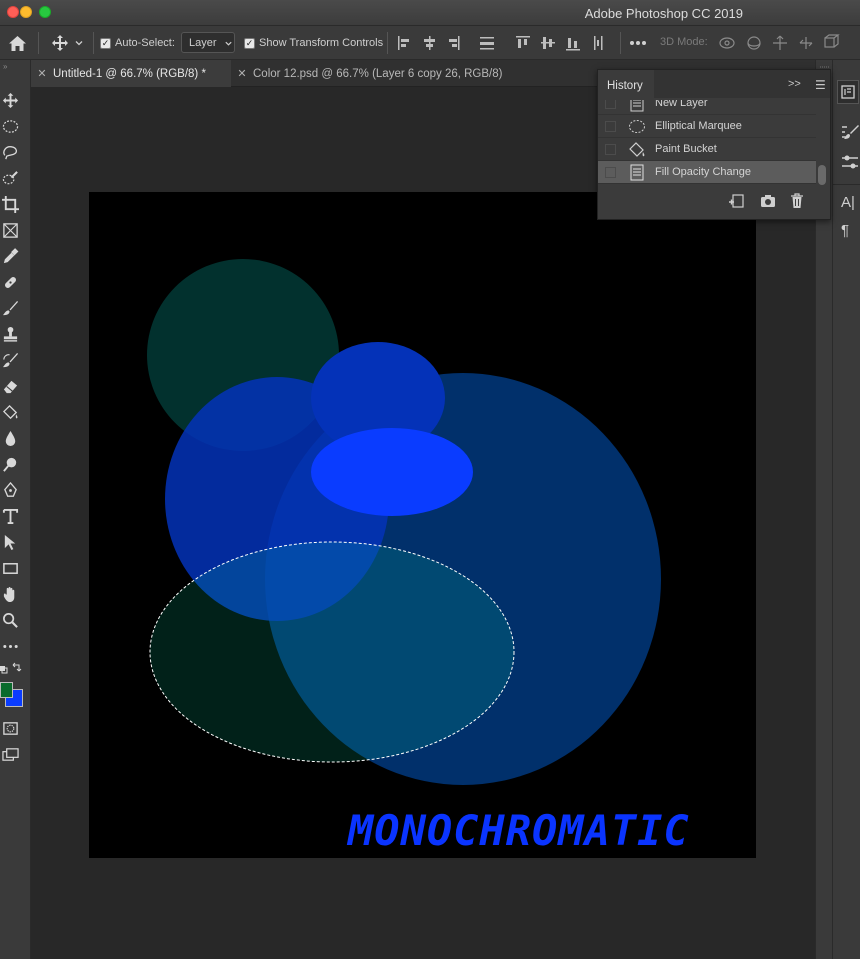 The height and width of the screenshot is (959, 860). I want to click on history-scrollbar, so click(822, 175).